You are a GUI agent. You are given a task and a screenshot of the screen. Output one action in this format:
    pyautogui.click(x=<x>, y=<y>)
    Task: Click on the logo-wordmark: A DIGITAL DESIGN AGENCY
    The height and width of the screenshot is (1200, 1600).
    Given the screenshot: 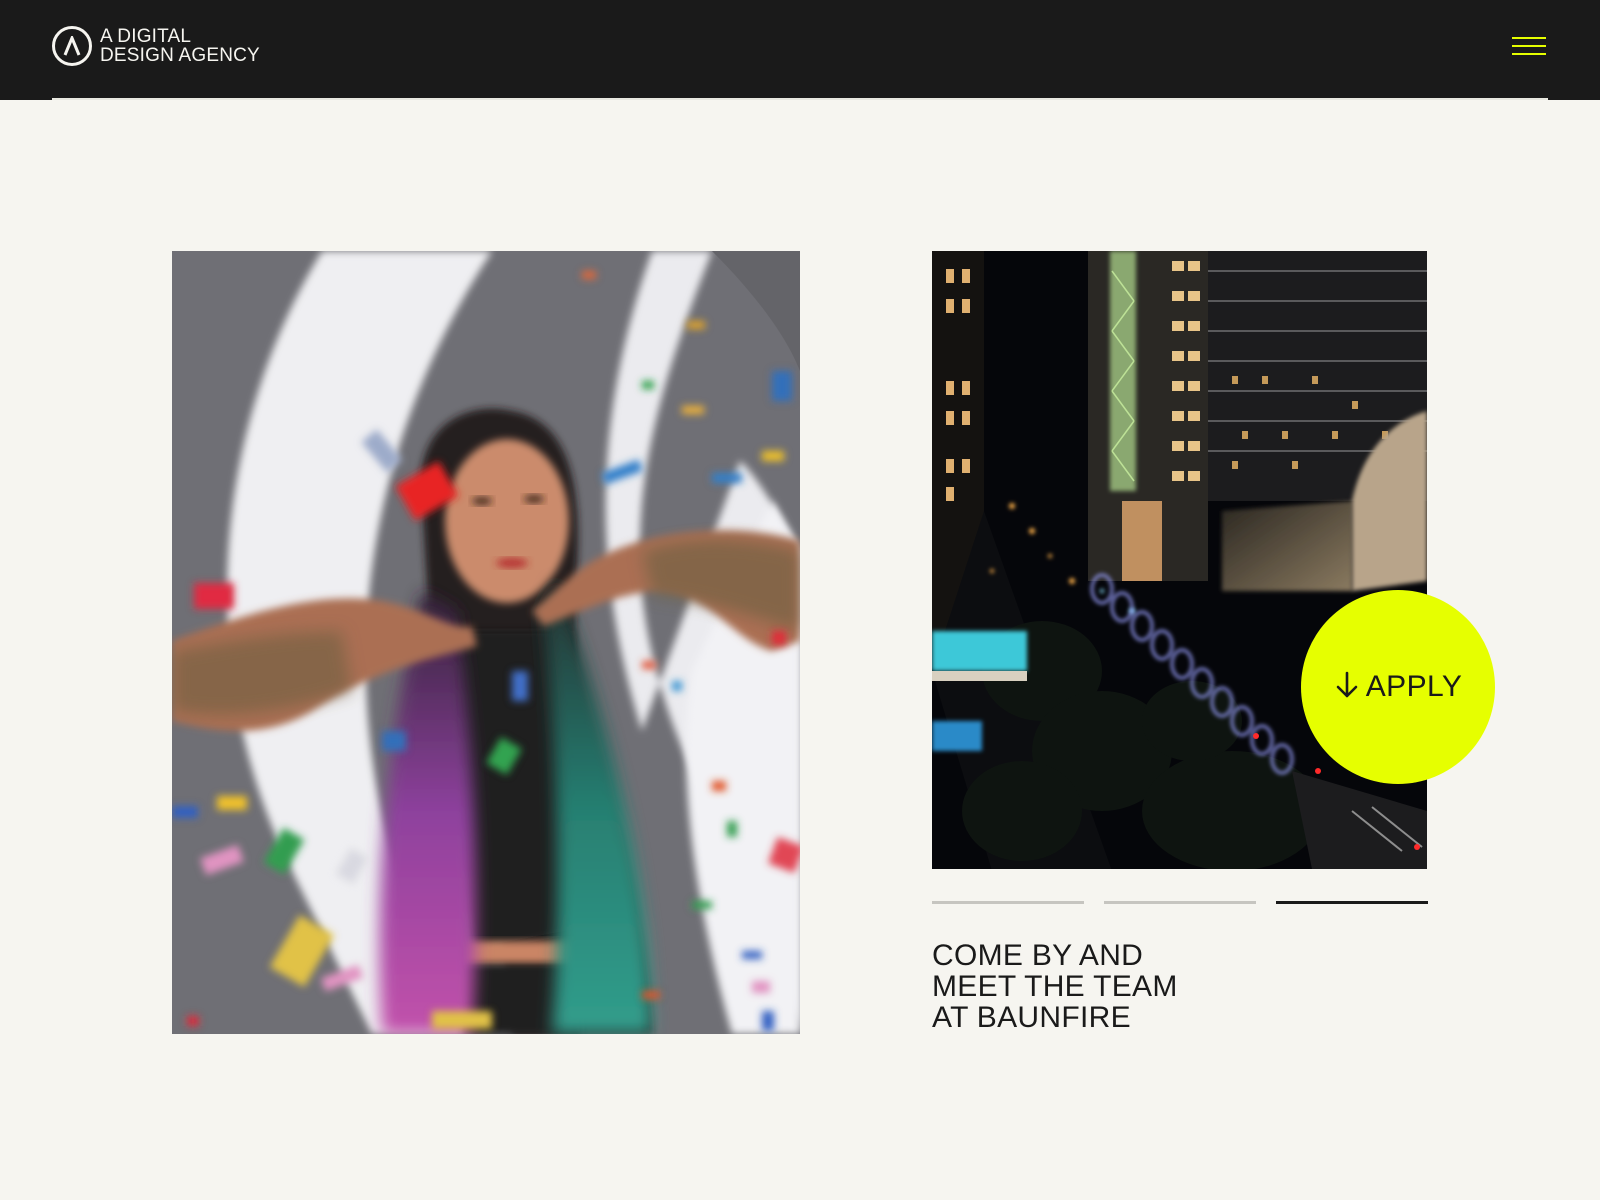 What is the action you would take?
    pyautogui.click(x=180, y=46)
    